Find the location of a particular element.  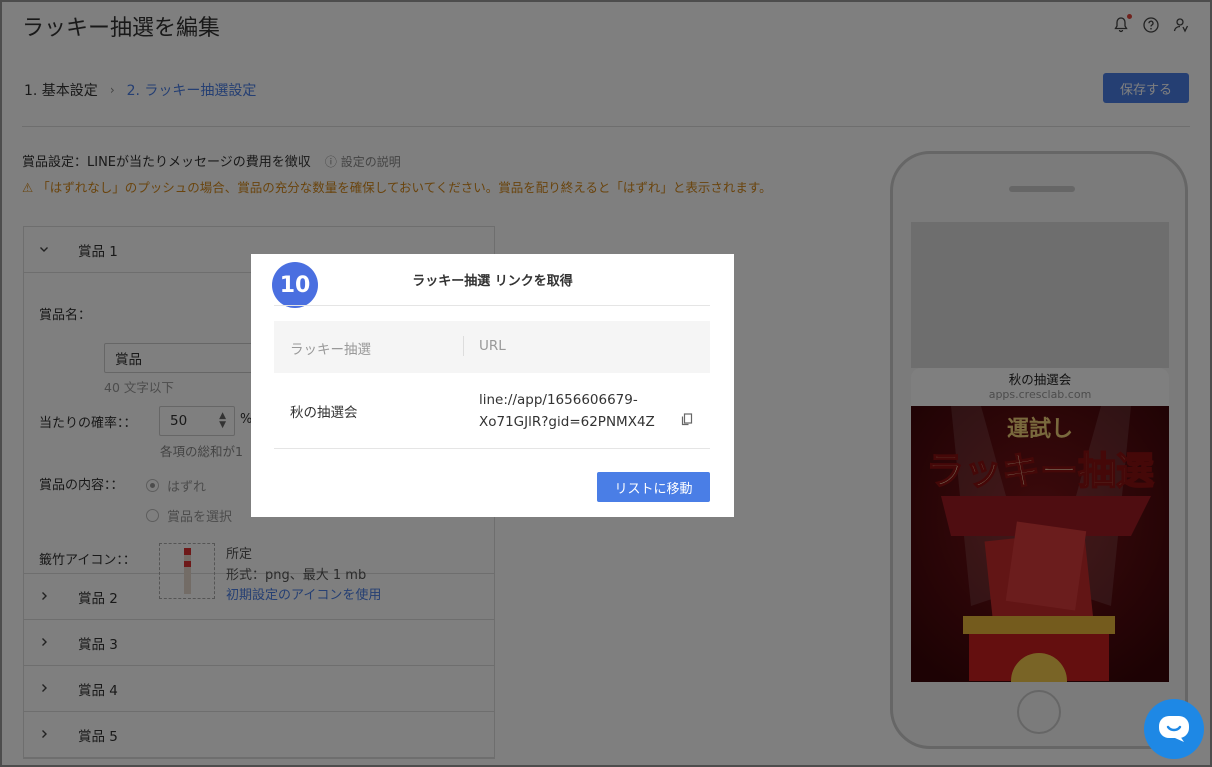

chat-widget-button is located at coordinates (1174, 729).